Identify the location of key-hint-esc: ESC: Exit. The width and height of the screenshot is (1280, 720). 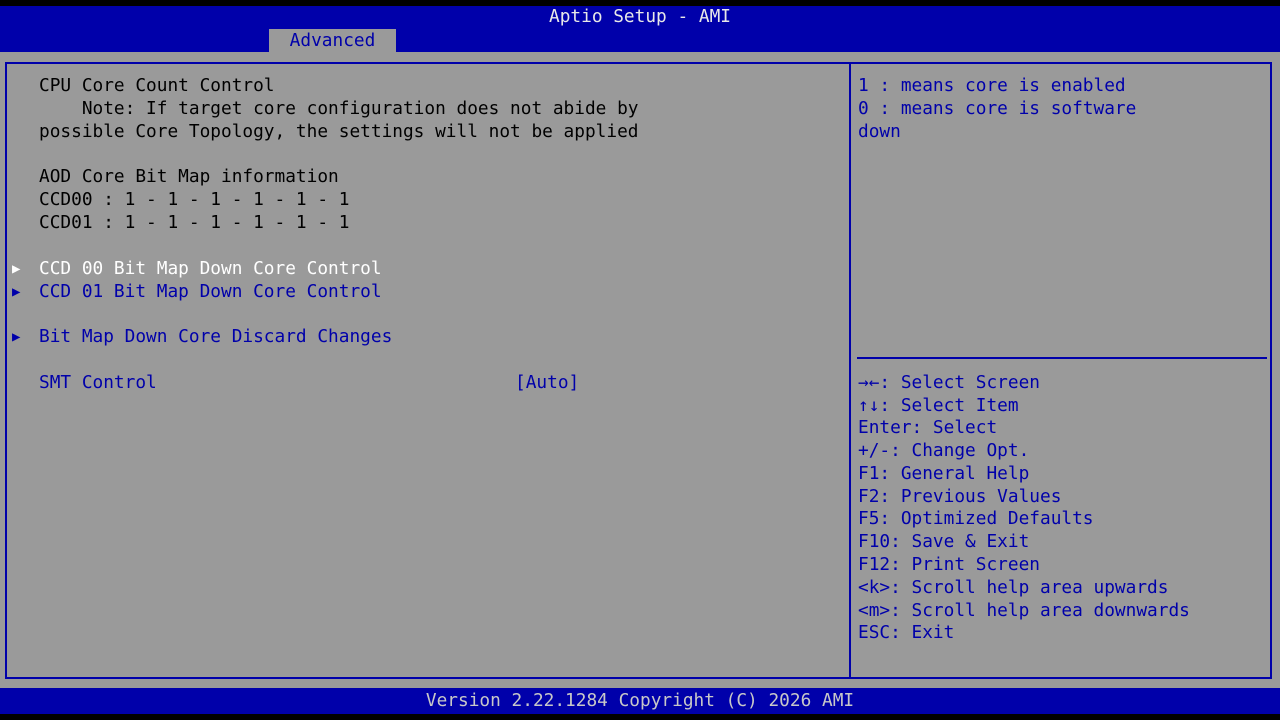
(906, 632).